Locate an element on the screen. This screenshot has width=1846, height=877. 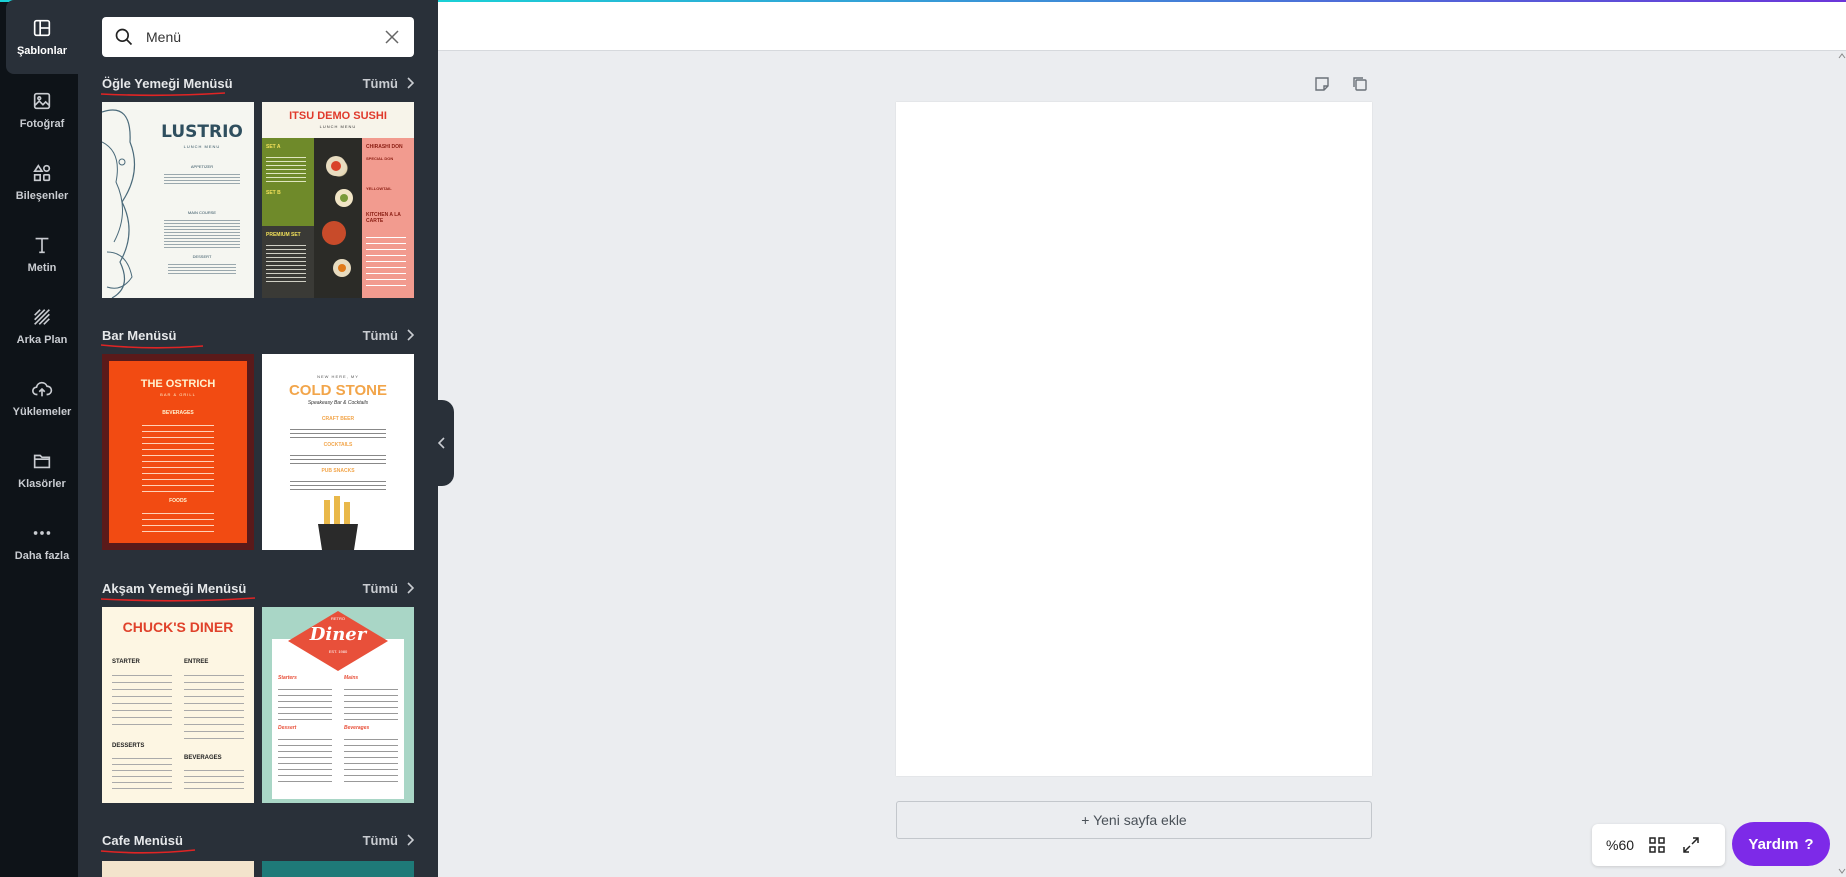
help-question-icon: ? is located at coordinates (1809, 844).